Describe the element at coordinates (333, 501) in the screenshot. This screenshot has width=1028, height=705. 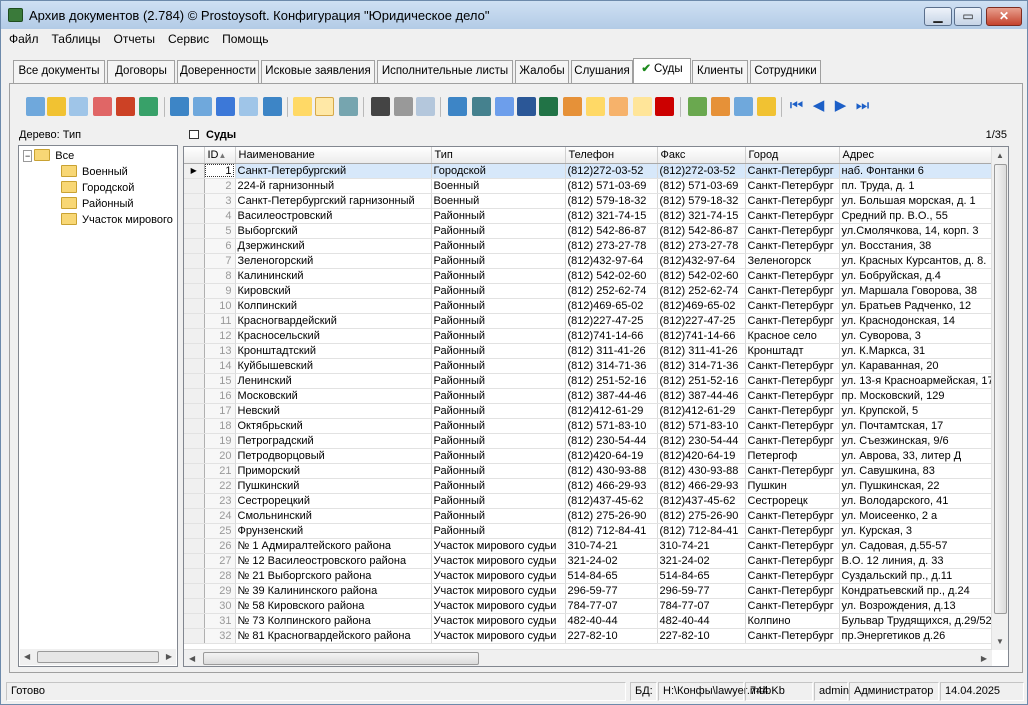
I see `table-cell: Сестрорецкий` at that location.